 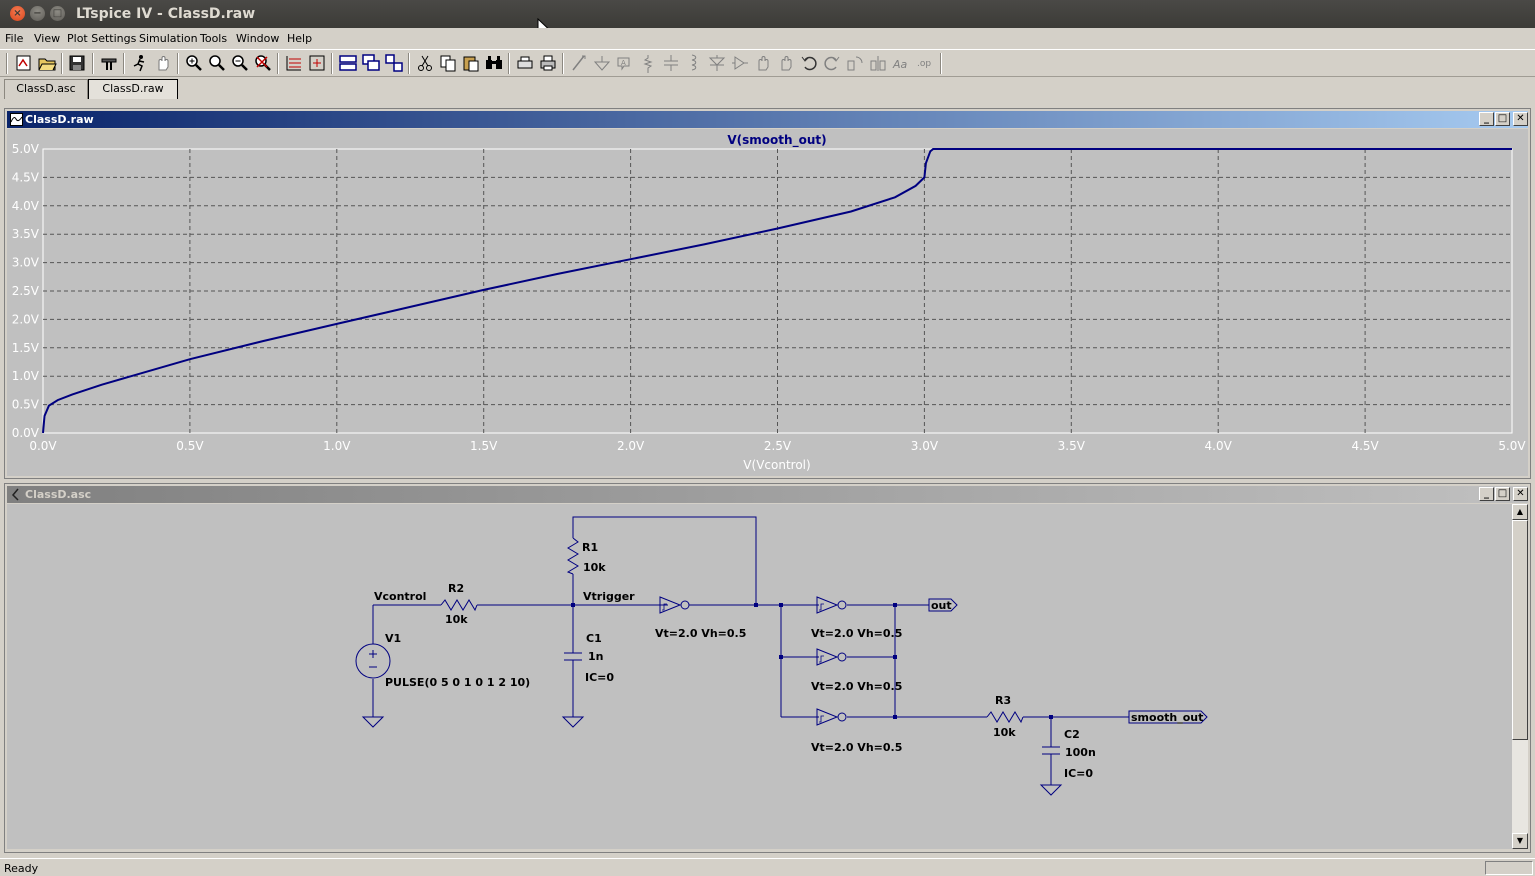 What do you see at coordinates (393, 638) in the screenshot?
I see `v1-name: V1` at bounding box center [393, 638].